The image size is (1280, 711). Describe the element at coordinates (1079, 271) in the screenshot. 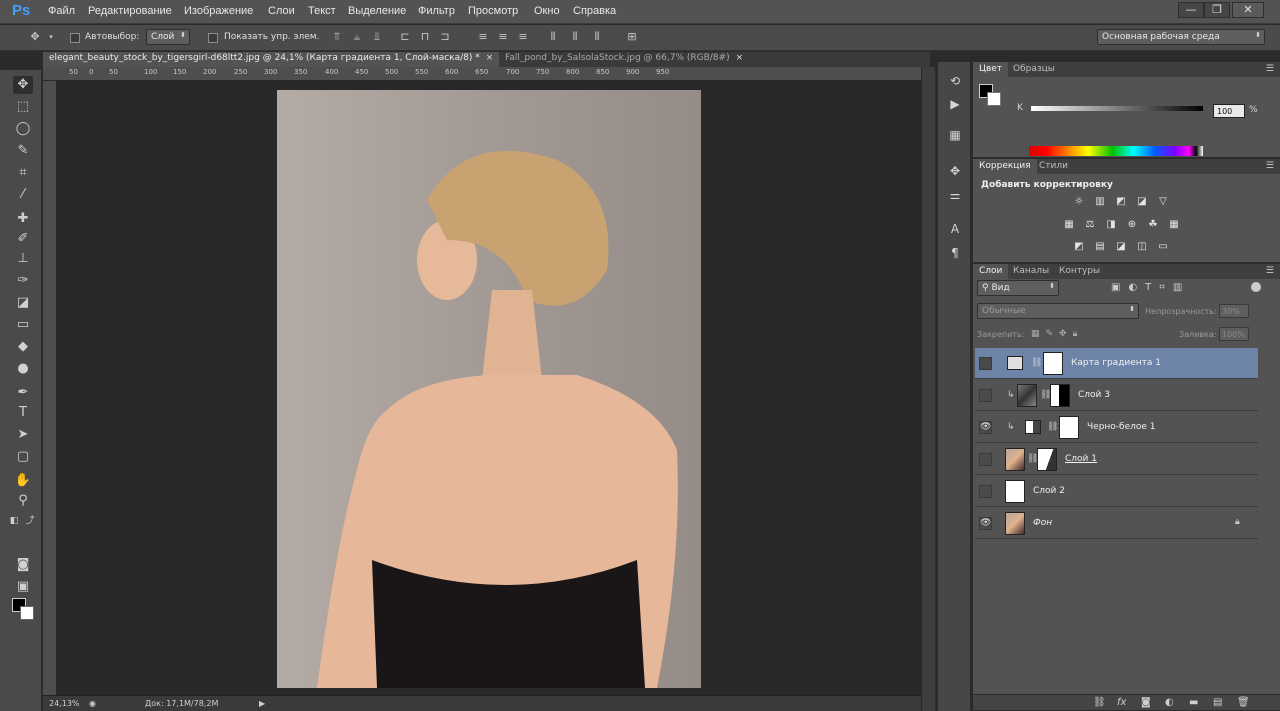

I see `tab-paths: Контуры` at that location.